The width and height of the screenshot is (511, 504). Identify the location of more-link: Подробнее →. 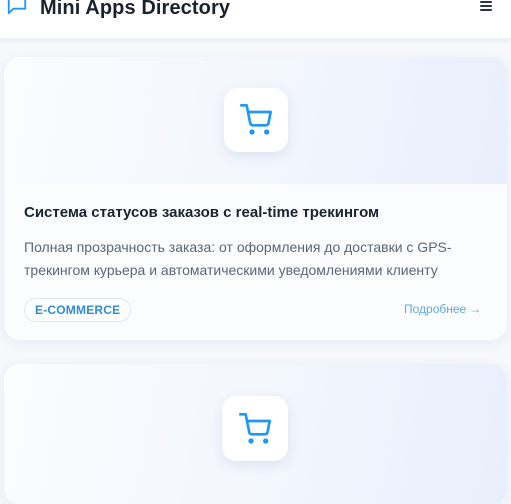
(442, 309).